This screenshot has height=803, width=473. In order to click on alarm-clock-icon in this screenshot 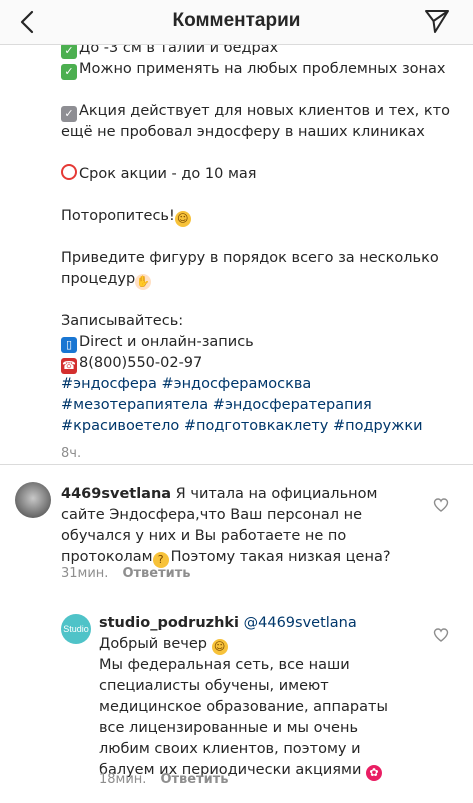, I will do `click(69, 172)`.